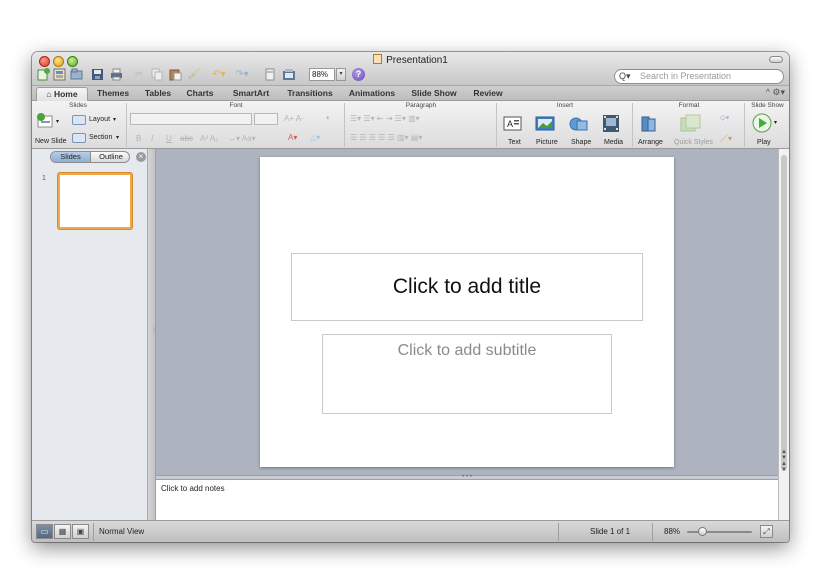 This screenshot has height=583, width=820. I want to click on zoom-field: 88%, so click(322, 74).